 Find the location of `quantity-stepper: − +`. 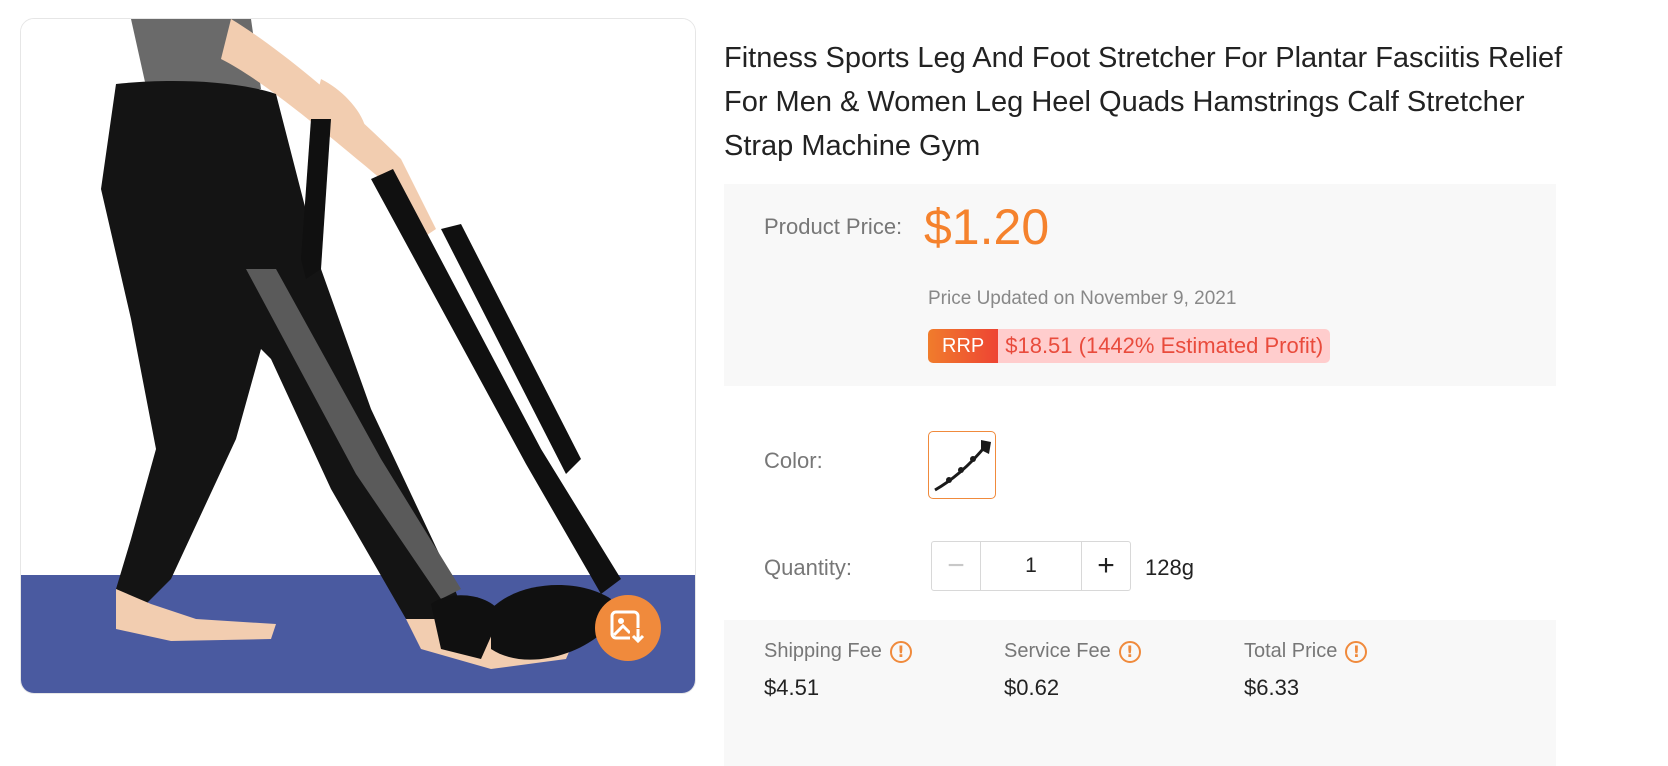

quantity-stepper: − + is located at coordinates (1031, 566).